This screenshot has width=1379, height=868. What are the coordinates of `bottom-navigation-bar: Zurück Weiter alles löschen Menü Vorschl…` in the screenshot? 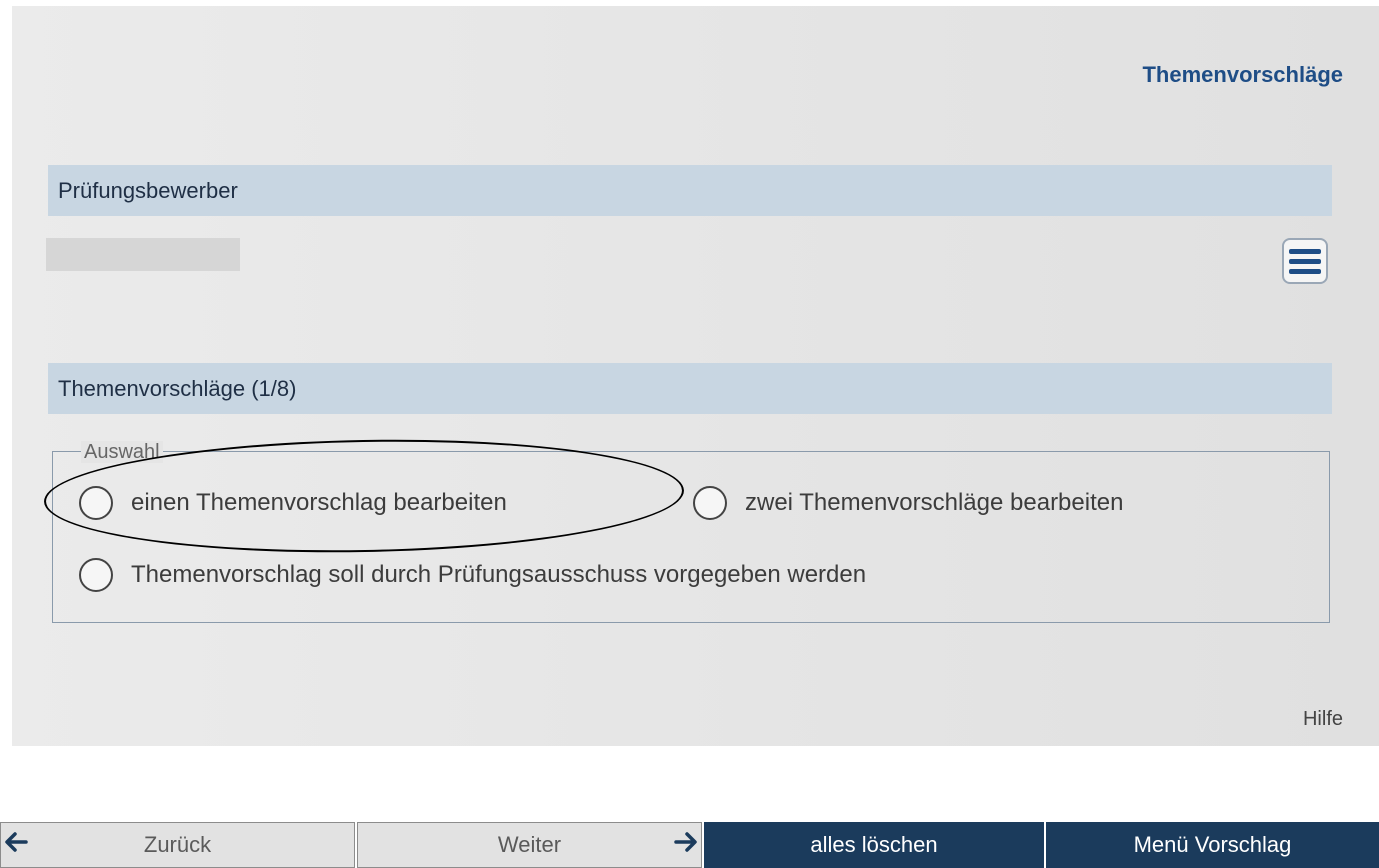 It's located at (689, 845).